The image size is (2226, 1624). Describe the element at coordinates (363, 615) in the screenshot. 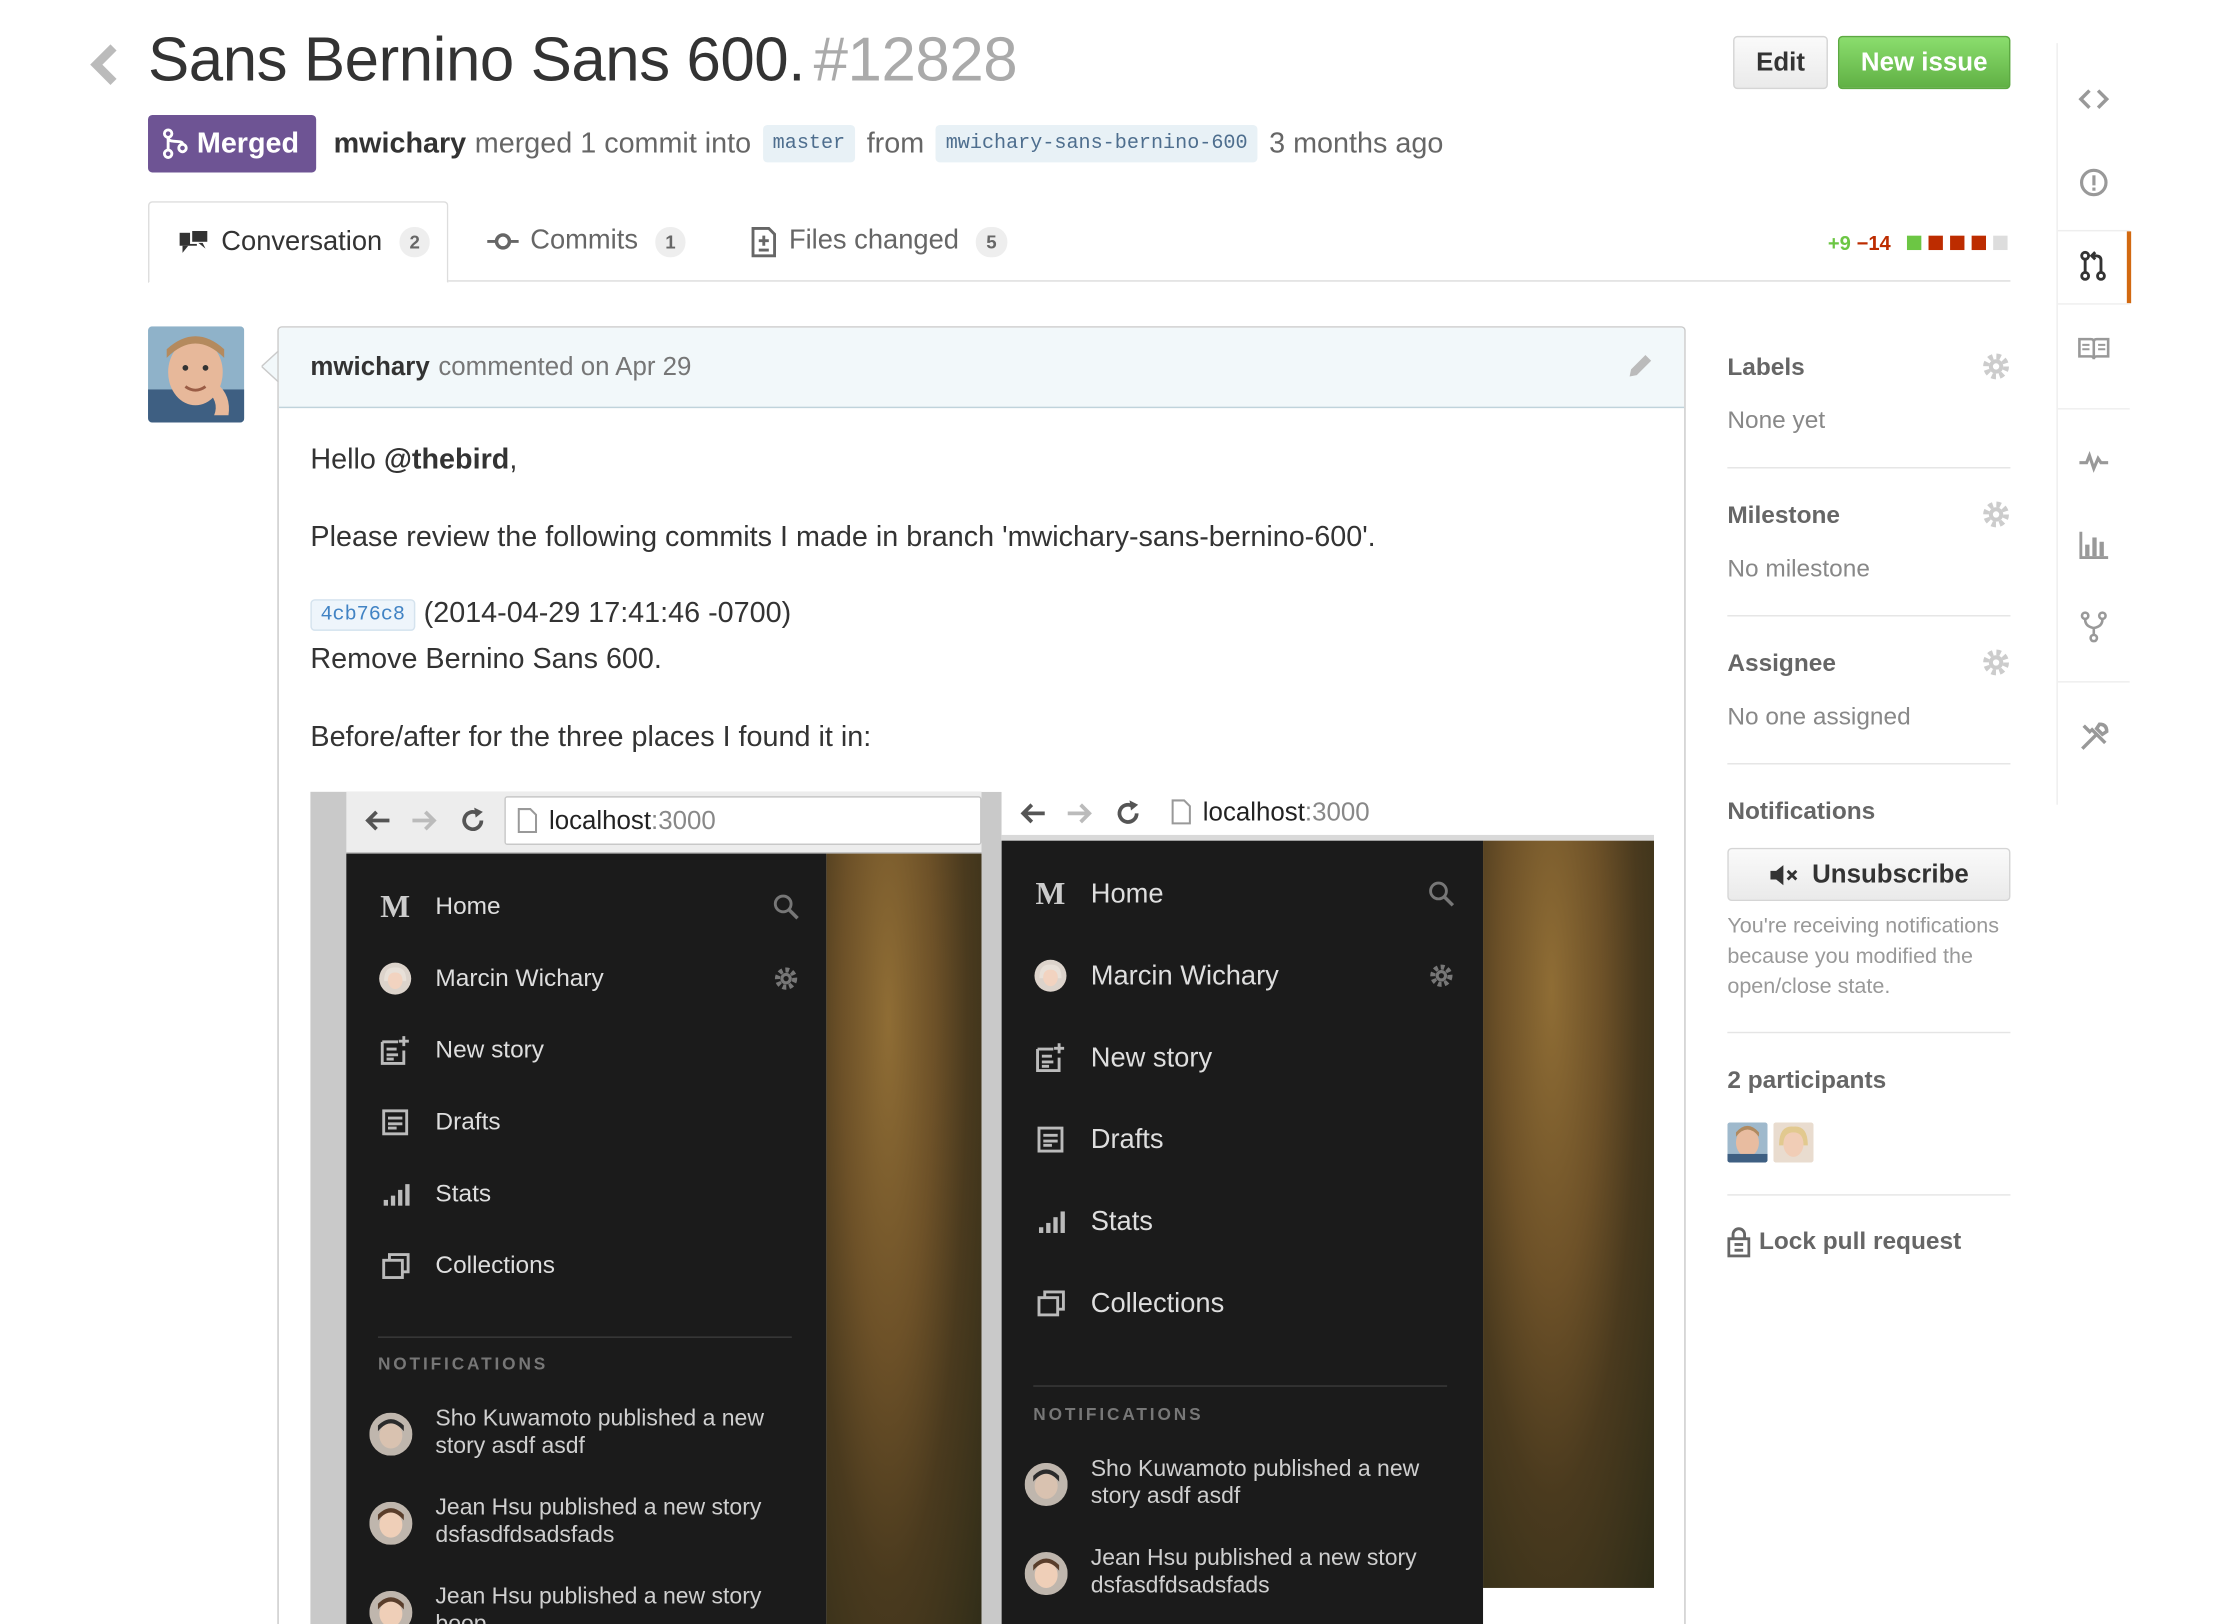

I see `commit-sha-link: 4cb76c8` at that location.